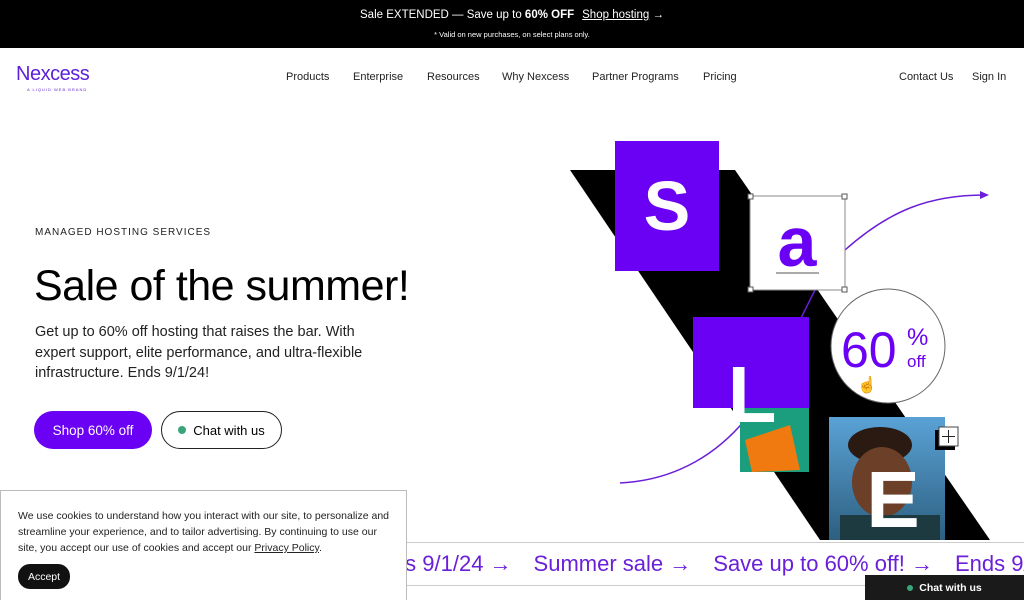 The image size is (1024, 600). Describe the element at coordinates (867, 384) in the screenshot. I see `hand-cursor-icon: ☝` at that location.